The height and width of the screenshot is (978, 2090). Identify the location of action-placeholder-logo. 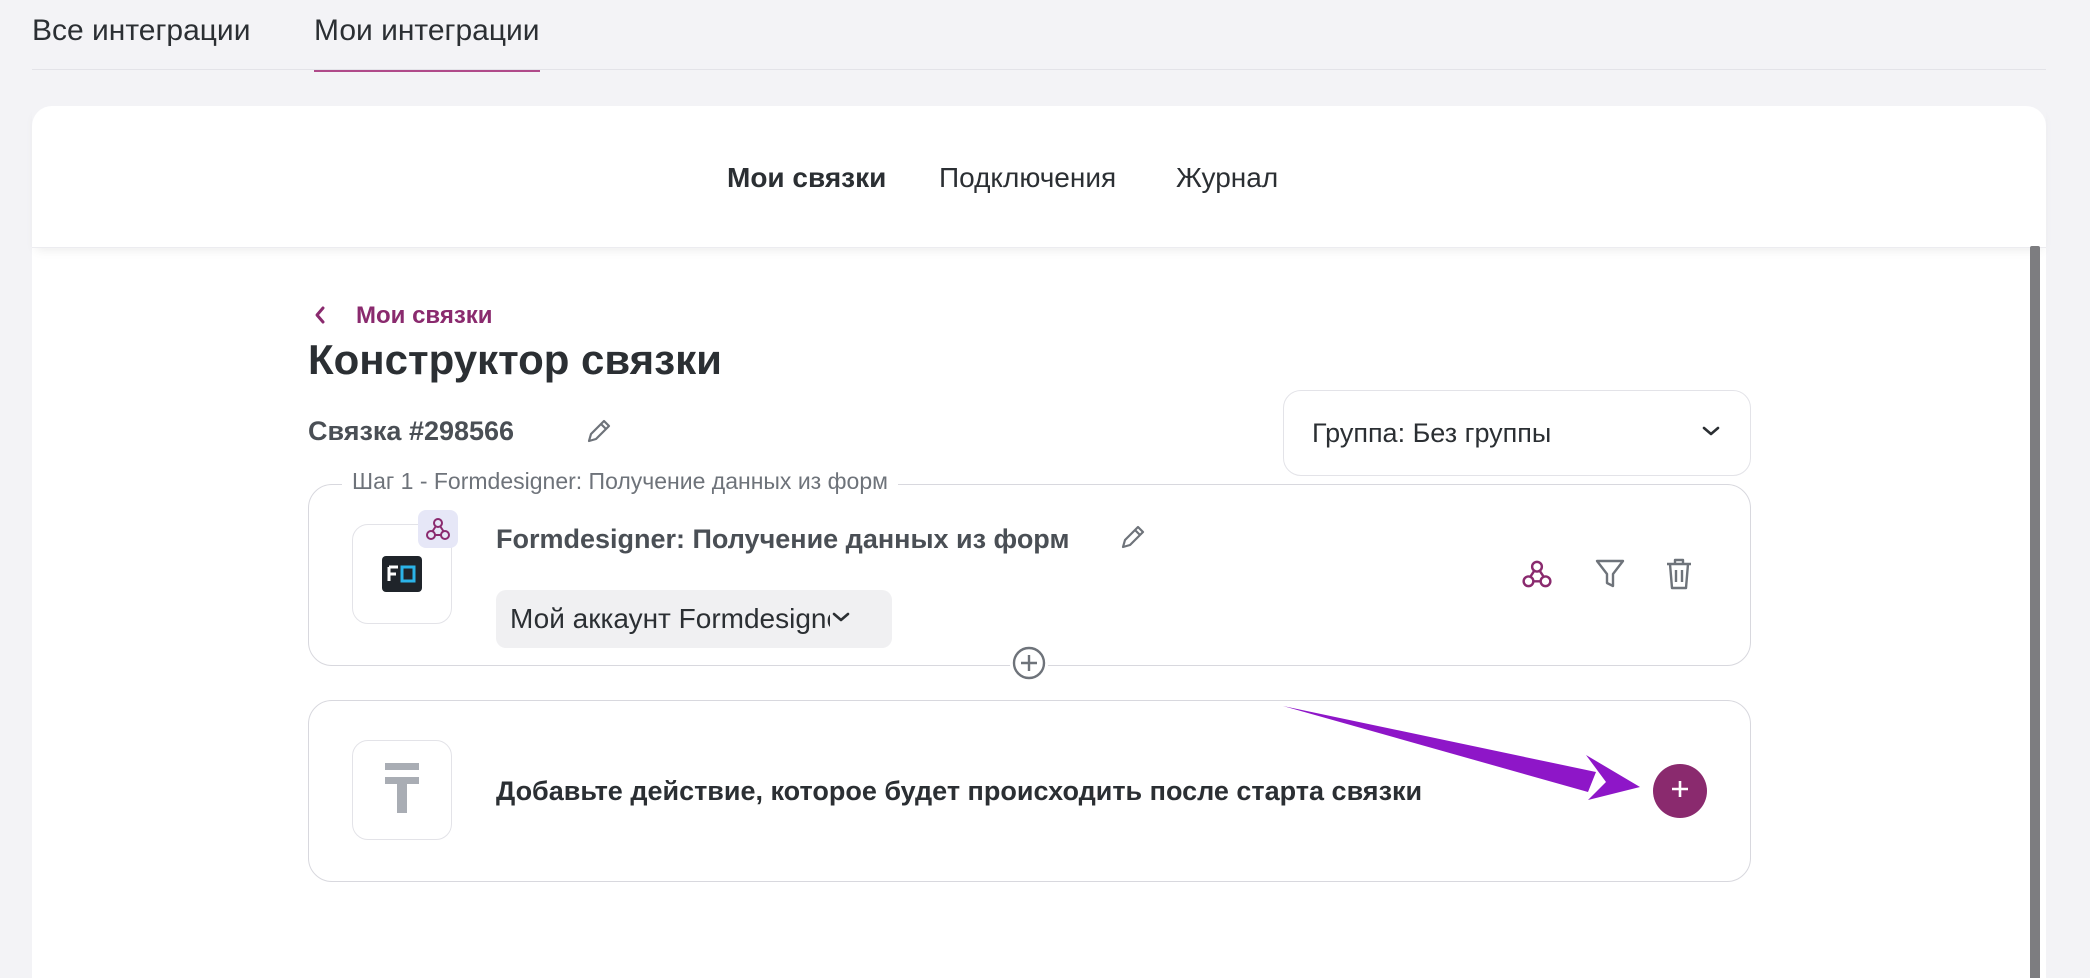
(402, 790).